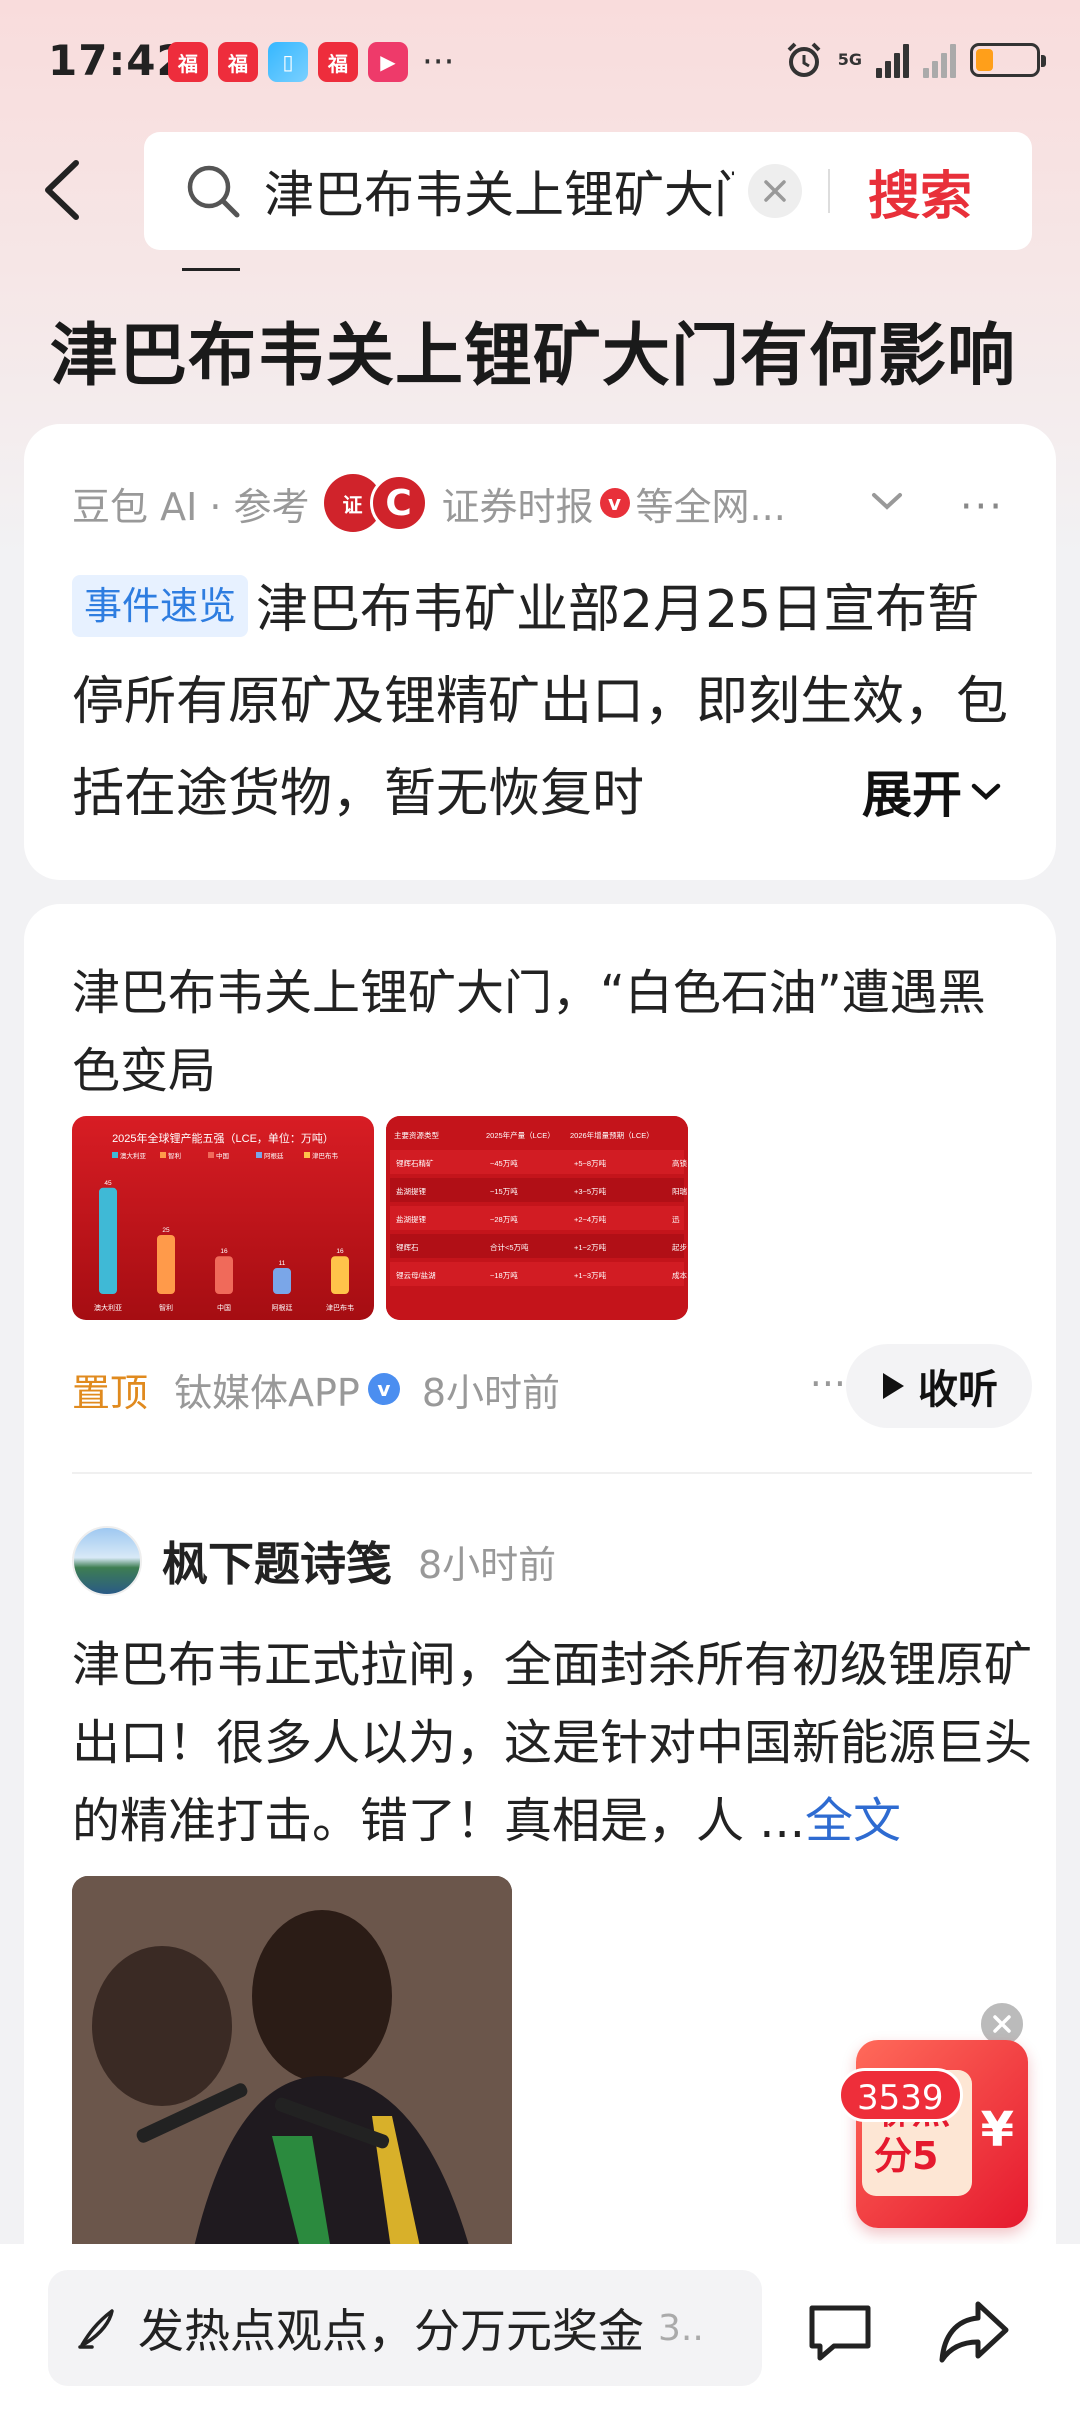  Describe the element at coordinates (840, 2332) in the screenshot. I see `comments-icon` at that location.